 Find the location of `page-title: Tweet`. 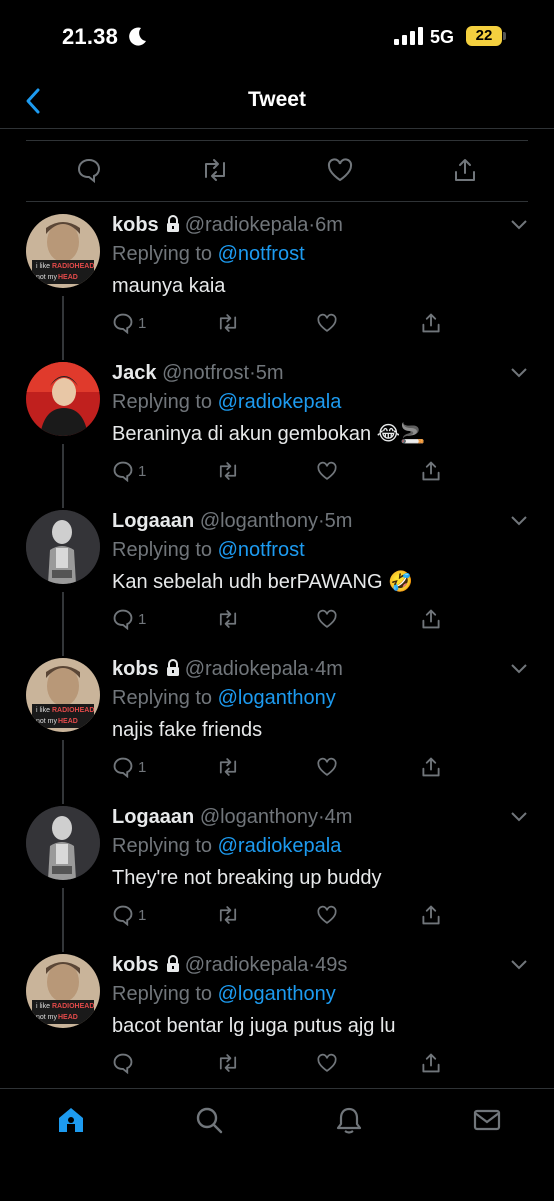

page-title: Tweet is located at coordinates (277, 99).